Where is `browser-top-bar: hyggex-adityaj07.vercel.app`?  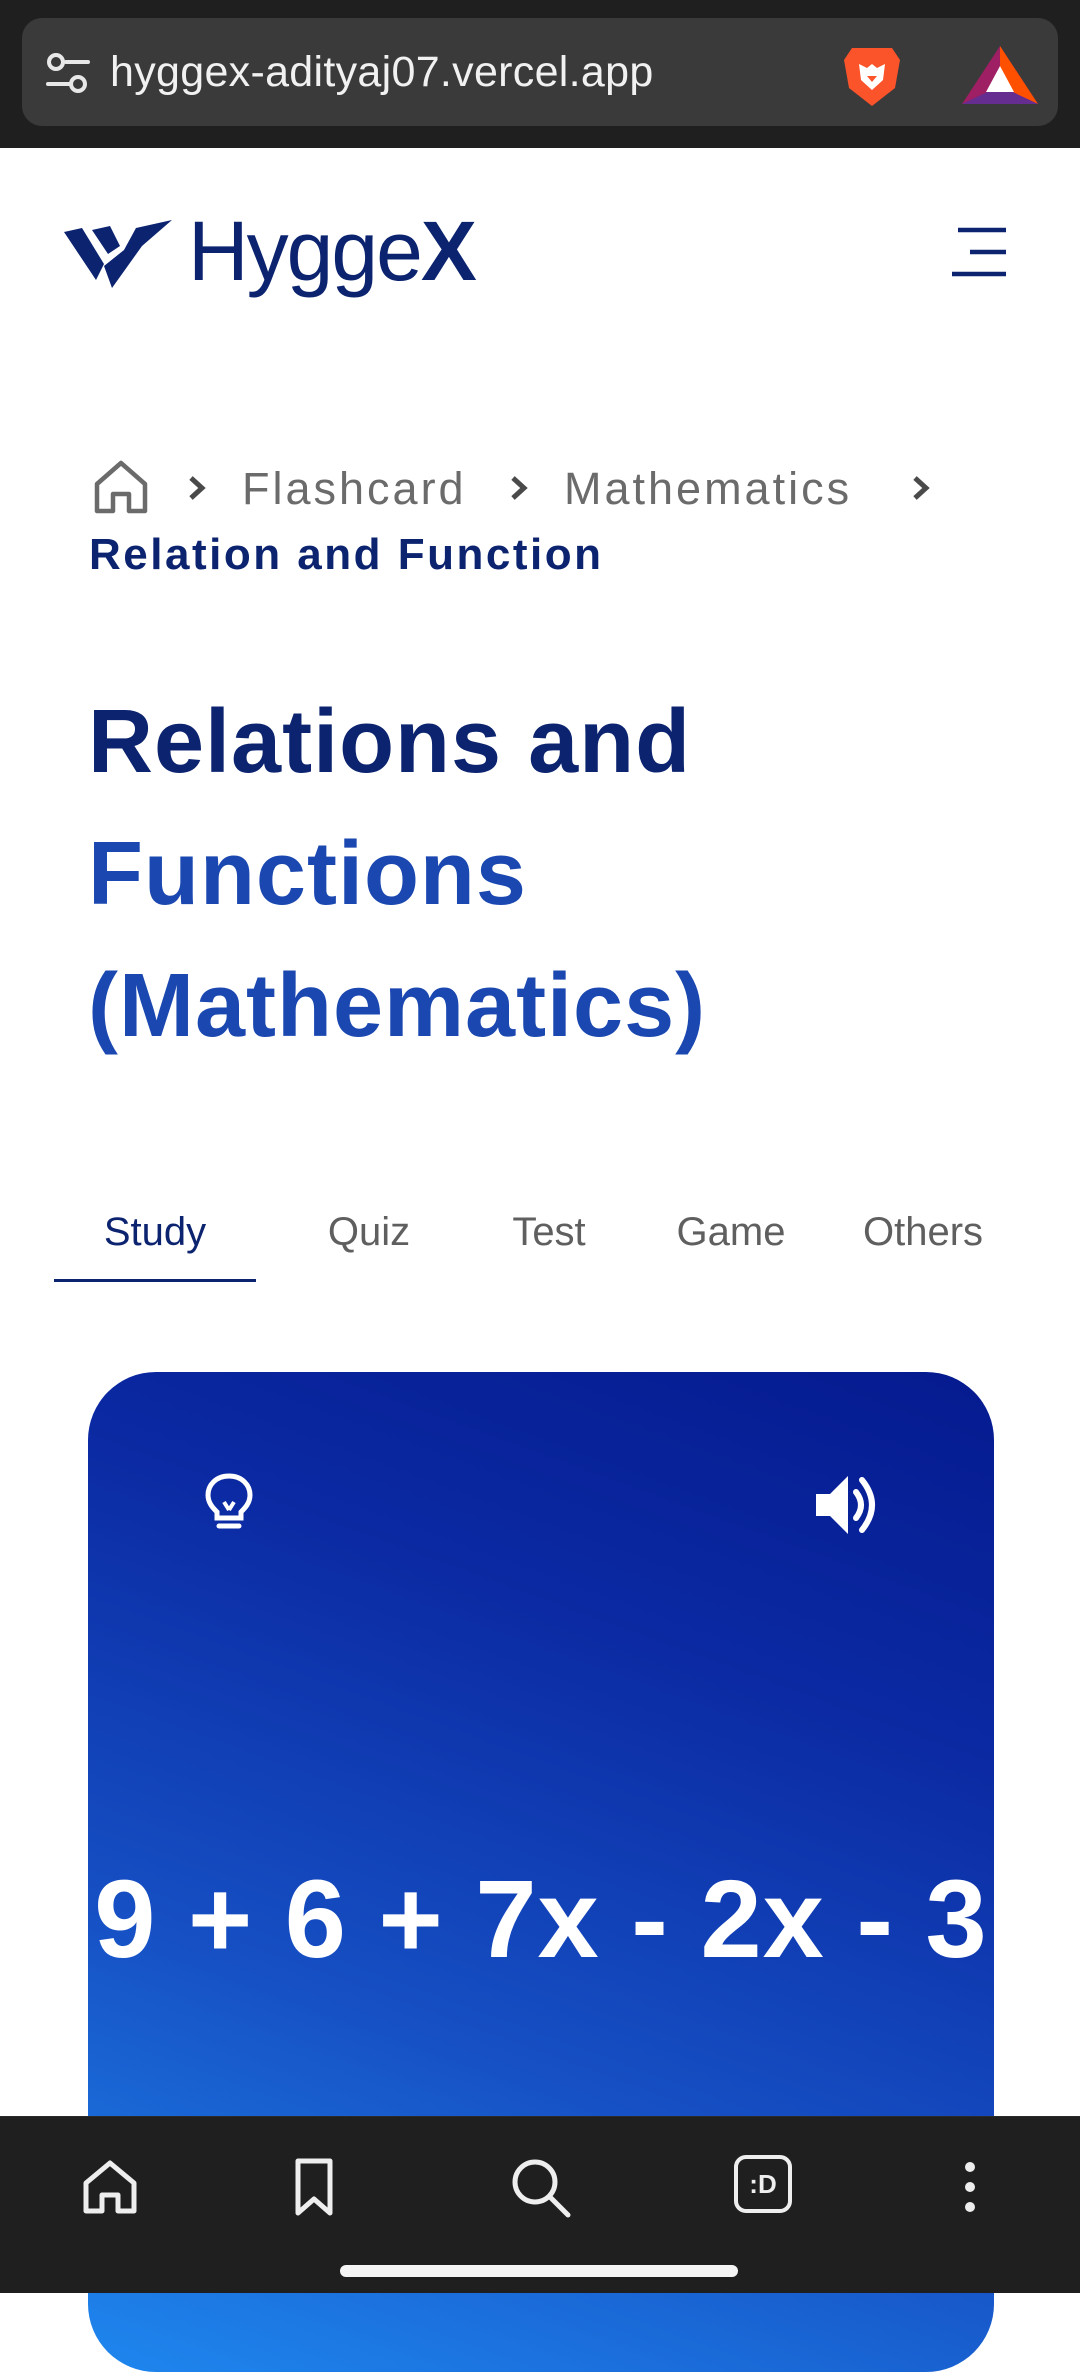 browser-top-bar: hyggex-adityaj07.vercel.app is located at coordinates (540, 74).